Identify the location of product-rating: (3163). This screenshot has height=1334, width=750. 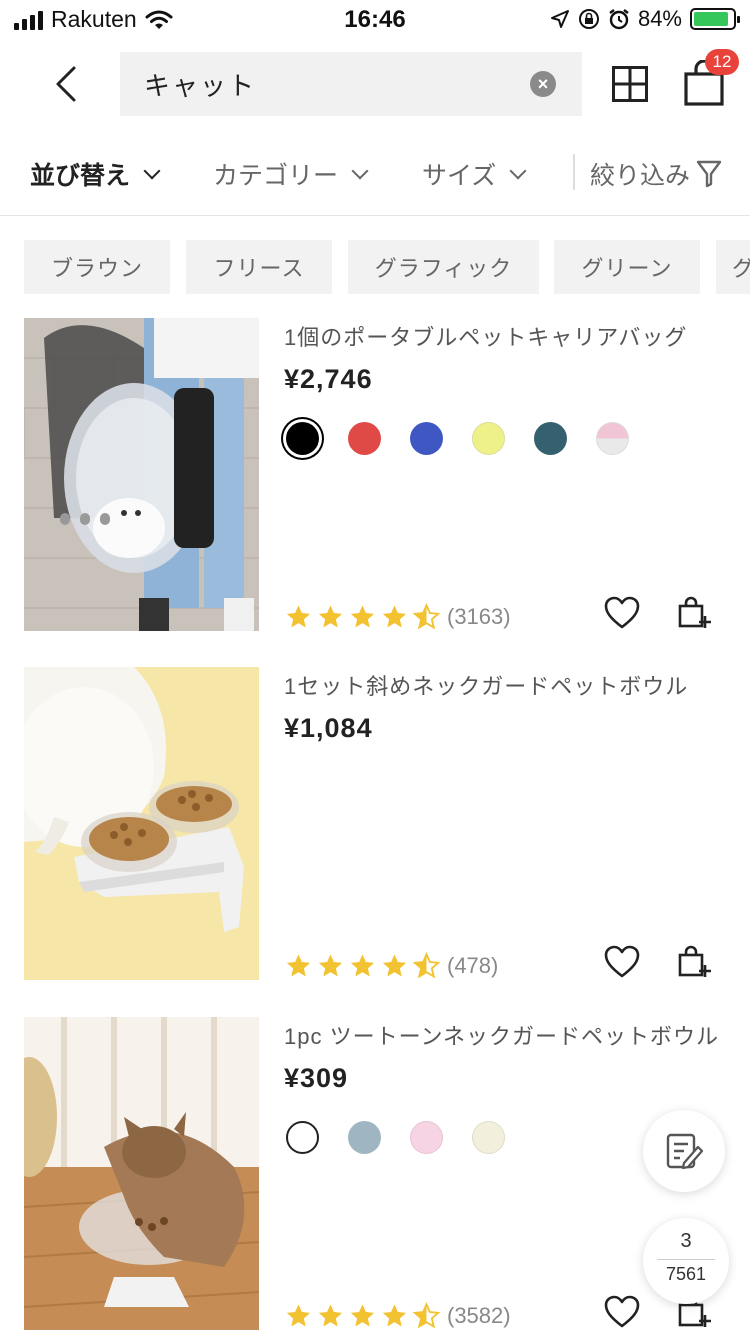
(397, 617).